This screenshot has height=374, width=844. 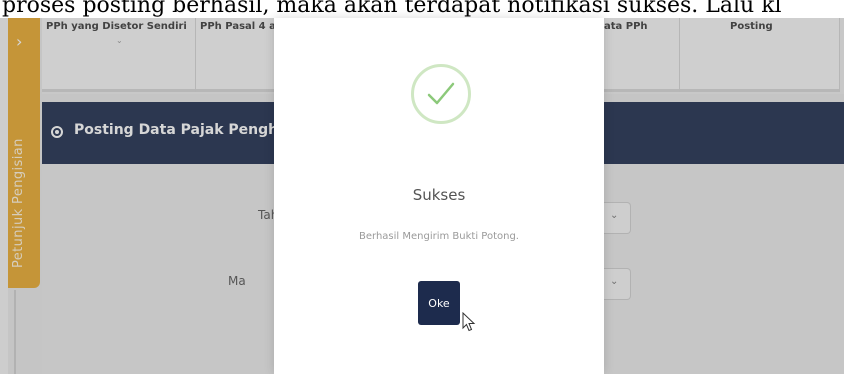 I want to click on modal-title: Sukses, so click(x=439, y=195).